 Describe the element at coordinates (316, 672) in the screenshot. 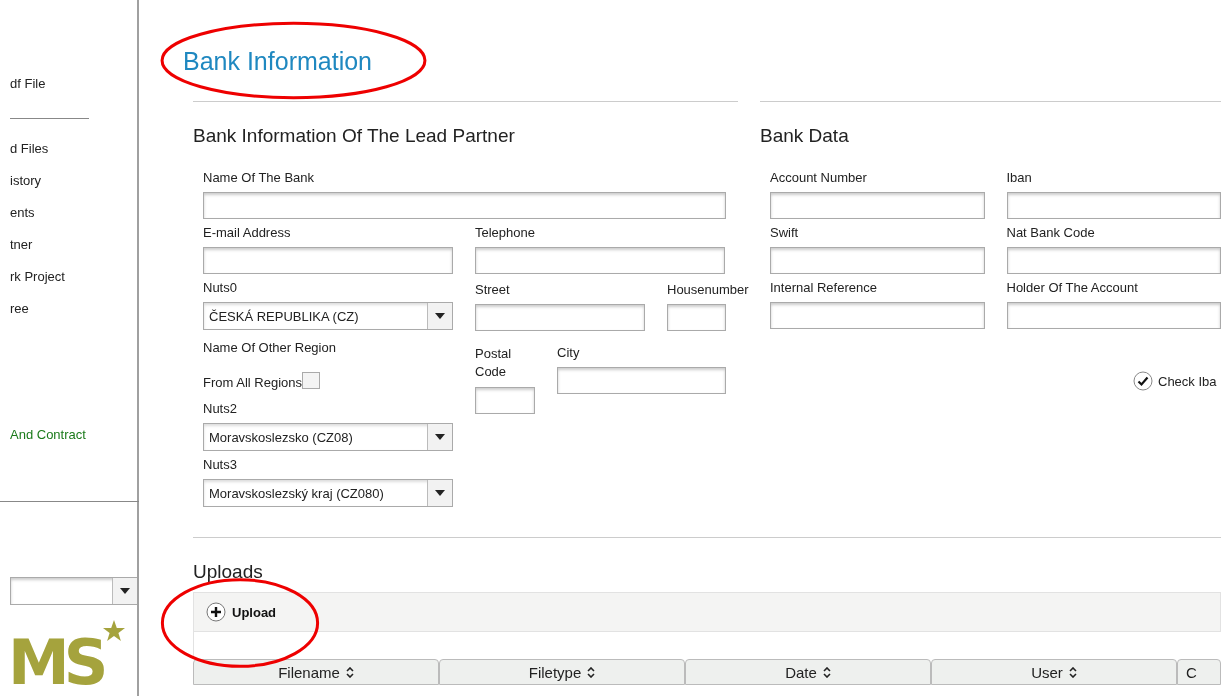

I see `column-header: Filename` at that location.